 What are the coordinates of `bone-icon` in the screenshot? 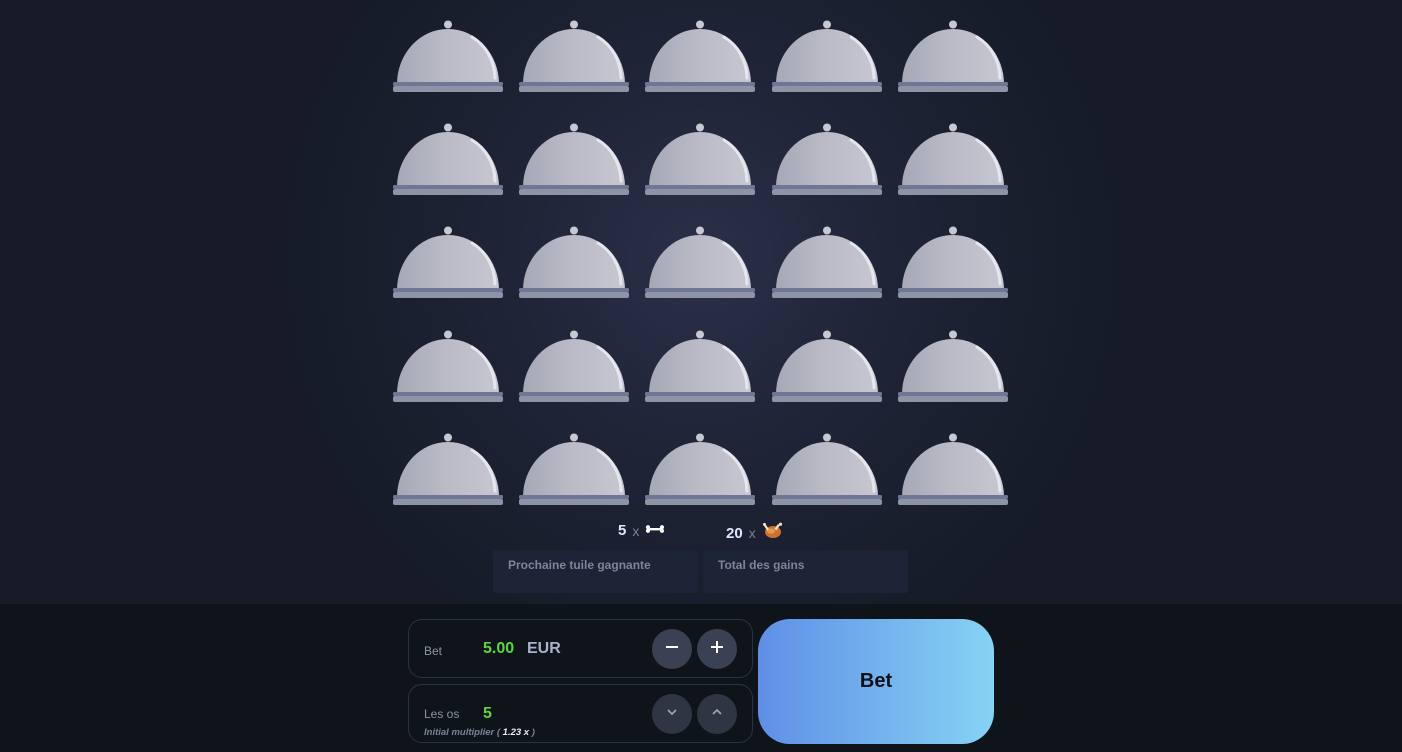 It's located at (655, 530).